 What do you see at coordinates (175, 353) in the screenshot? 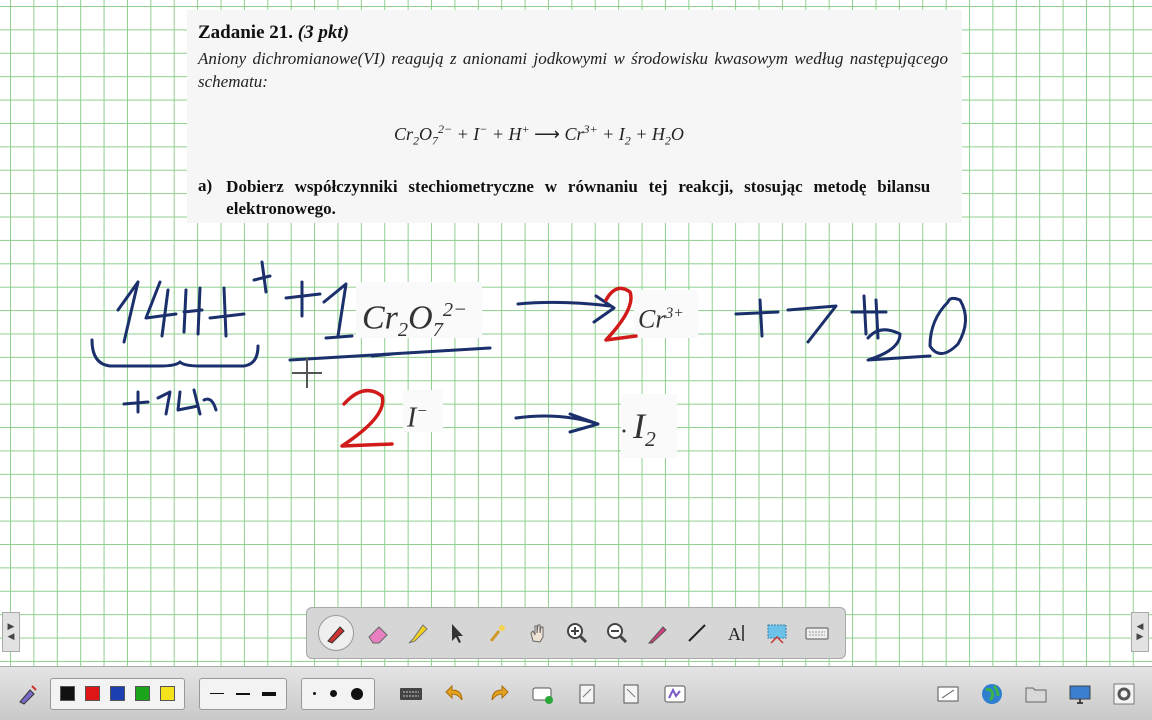
I see `ink-brace` at bounding box center [175, 353].